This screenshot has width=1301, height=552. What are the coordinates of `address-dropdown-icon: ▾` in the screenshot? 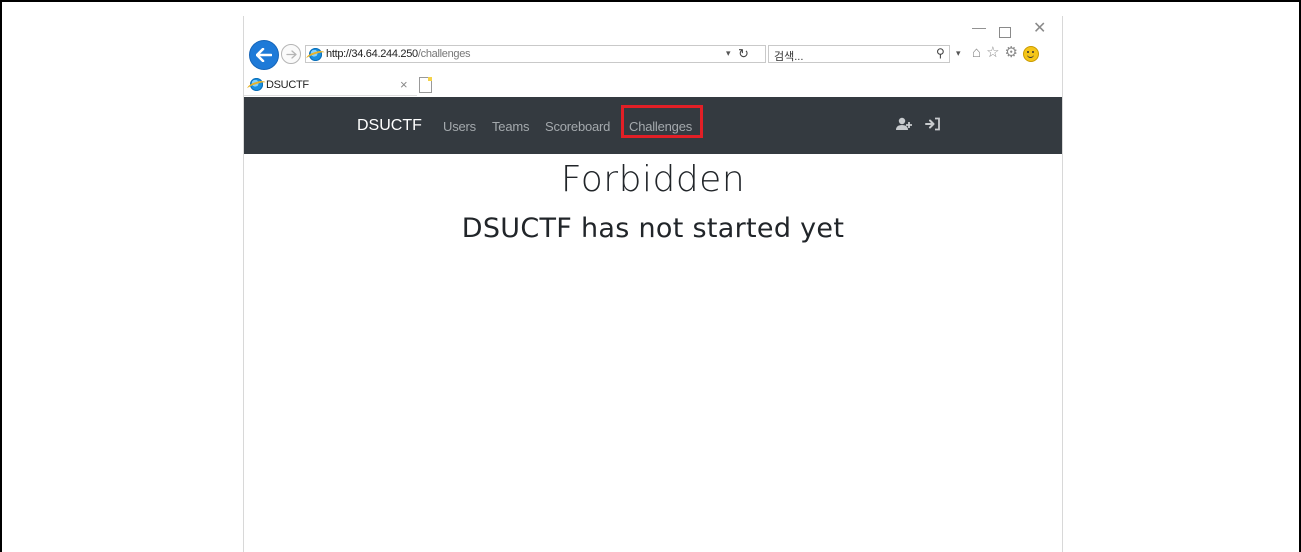 It's located at (728, 53).